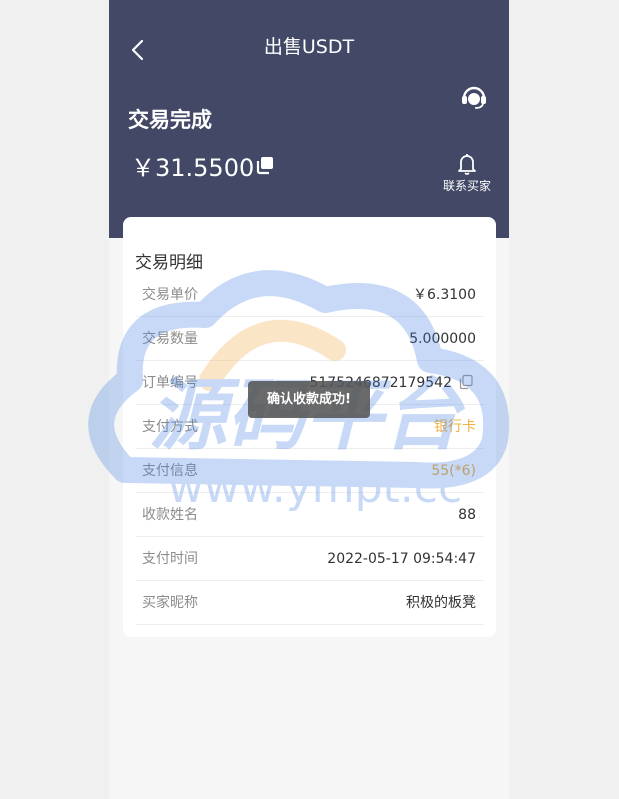  What do you see at coordinates (474, 96) in the screenshot?
I see `customer-service-icon` at bounding box center [474, 96].